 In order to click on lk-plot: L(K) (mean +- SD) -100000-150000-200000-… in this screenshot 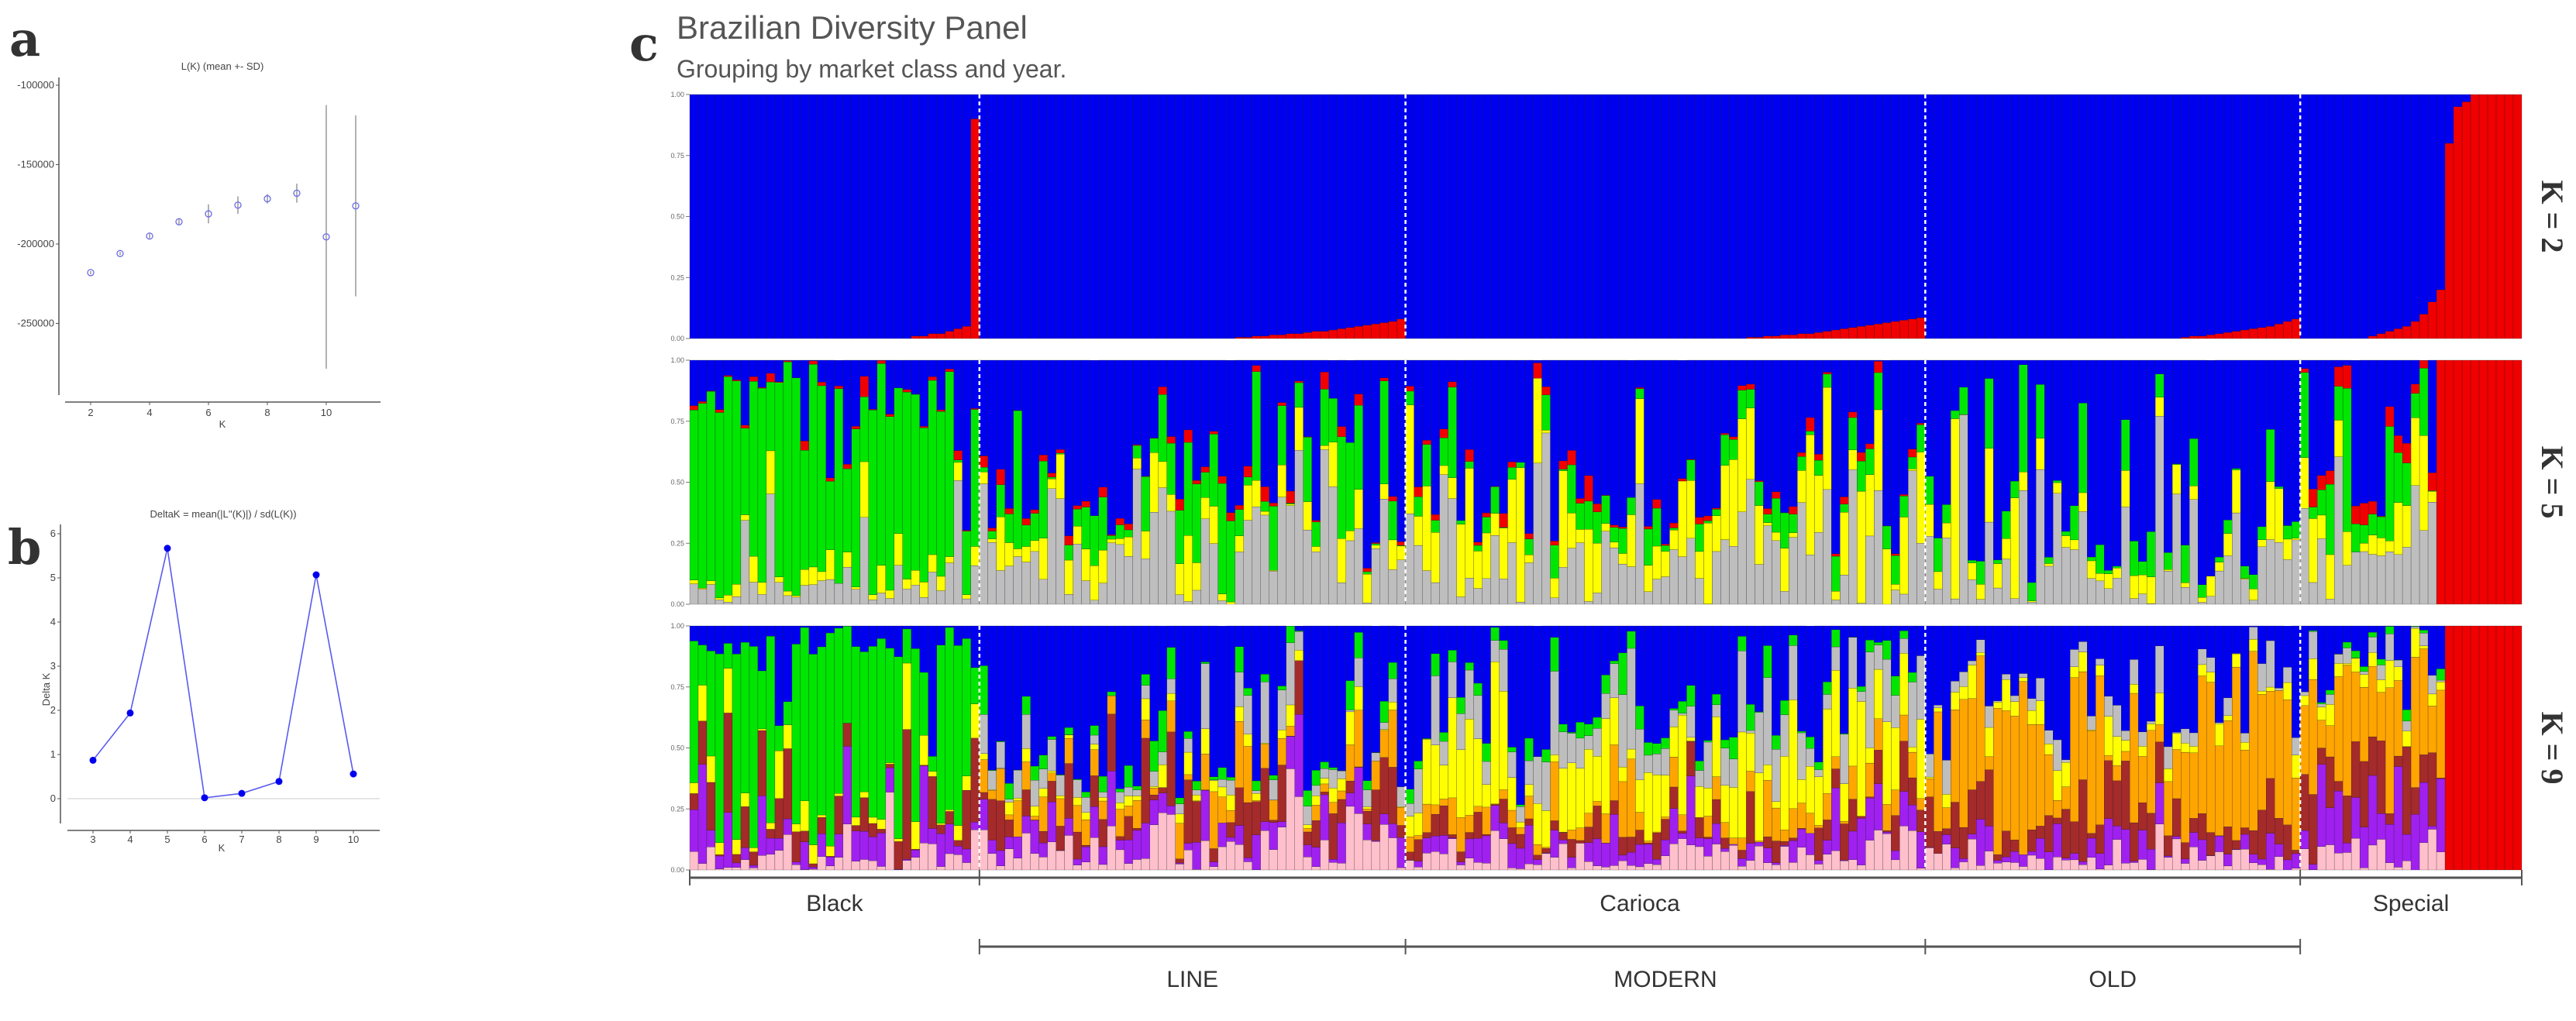, I will do `click(199, 245)`.